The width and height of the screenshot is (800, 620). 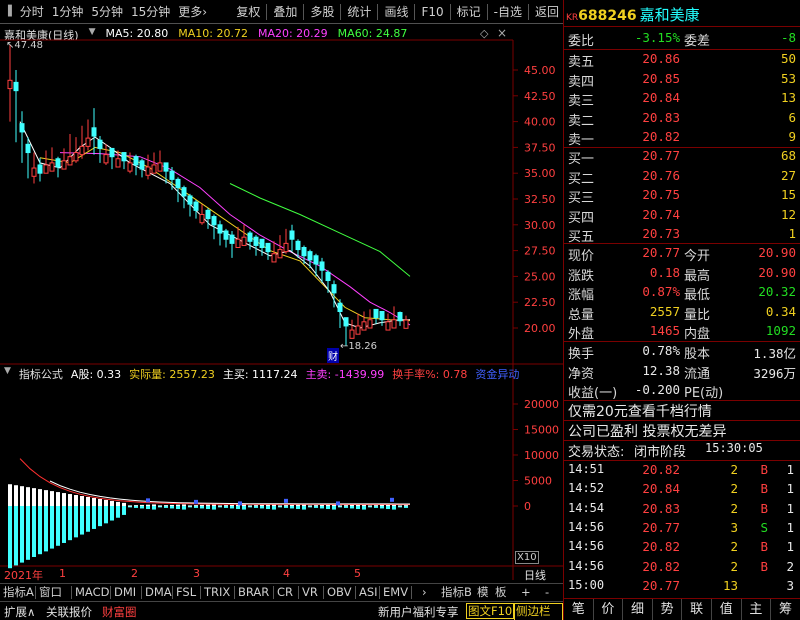 What do you see at coordinates (186, 592) in the screenshot?
I see `indicator-tab: FSL` at bounding box center [186, 592].